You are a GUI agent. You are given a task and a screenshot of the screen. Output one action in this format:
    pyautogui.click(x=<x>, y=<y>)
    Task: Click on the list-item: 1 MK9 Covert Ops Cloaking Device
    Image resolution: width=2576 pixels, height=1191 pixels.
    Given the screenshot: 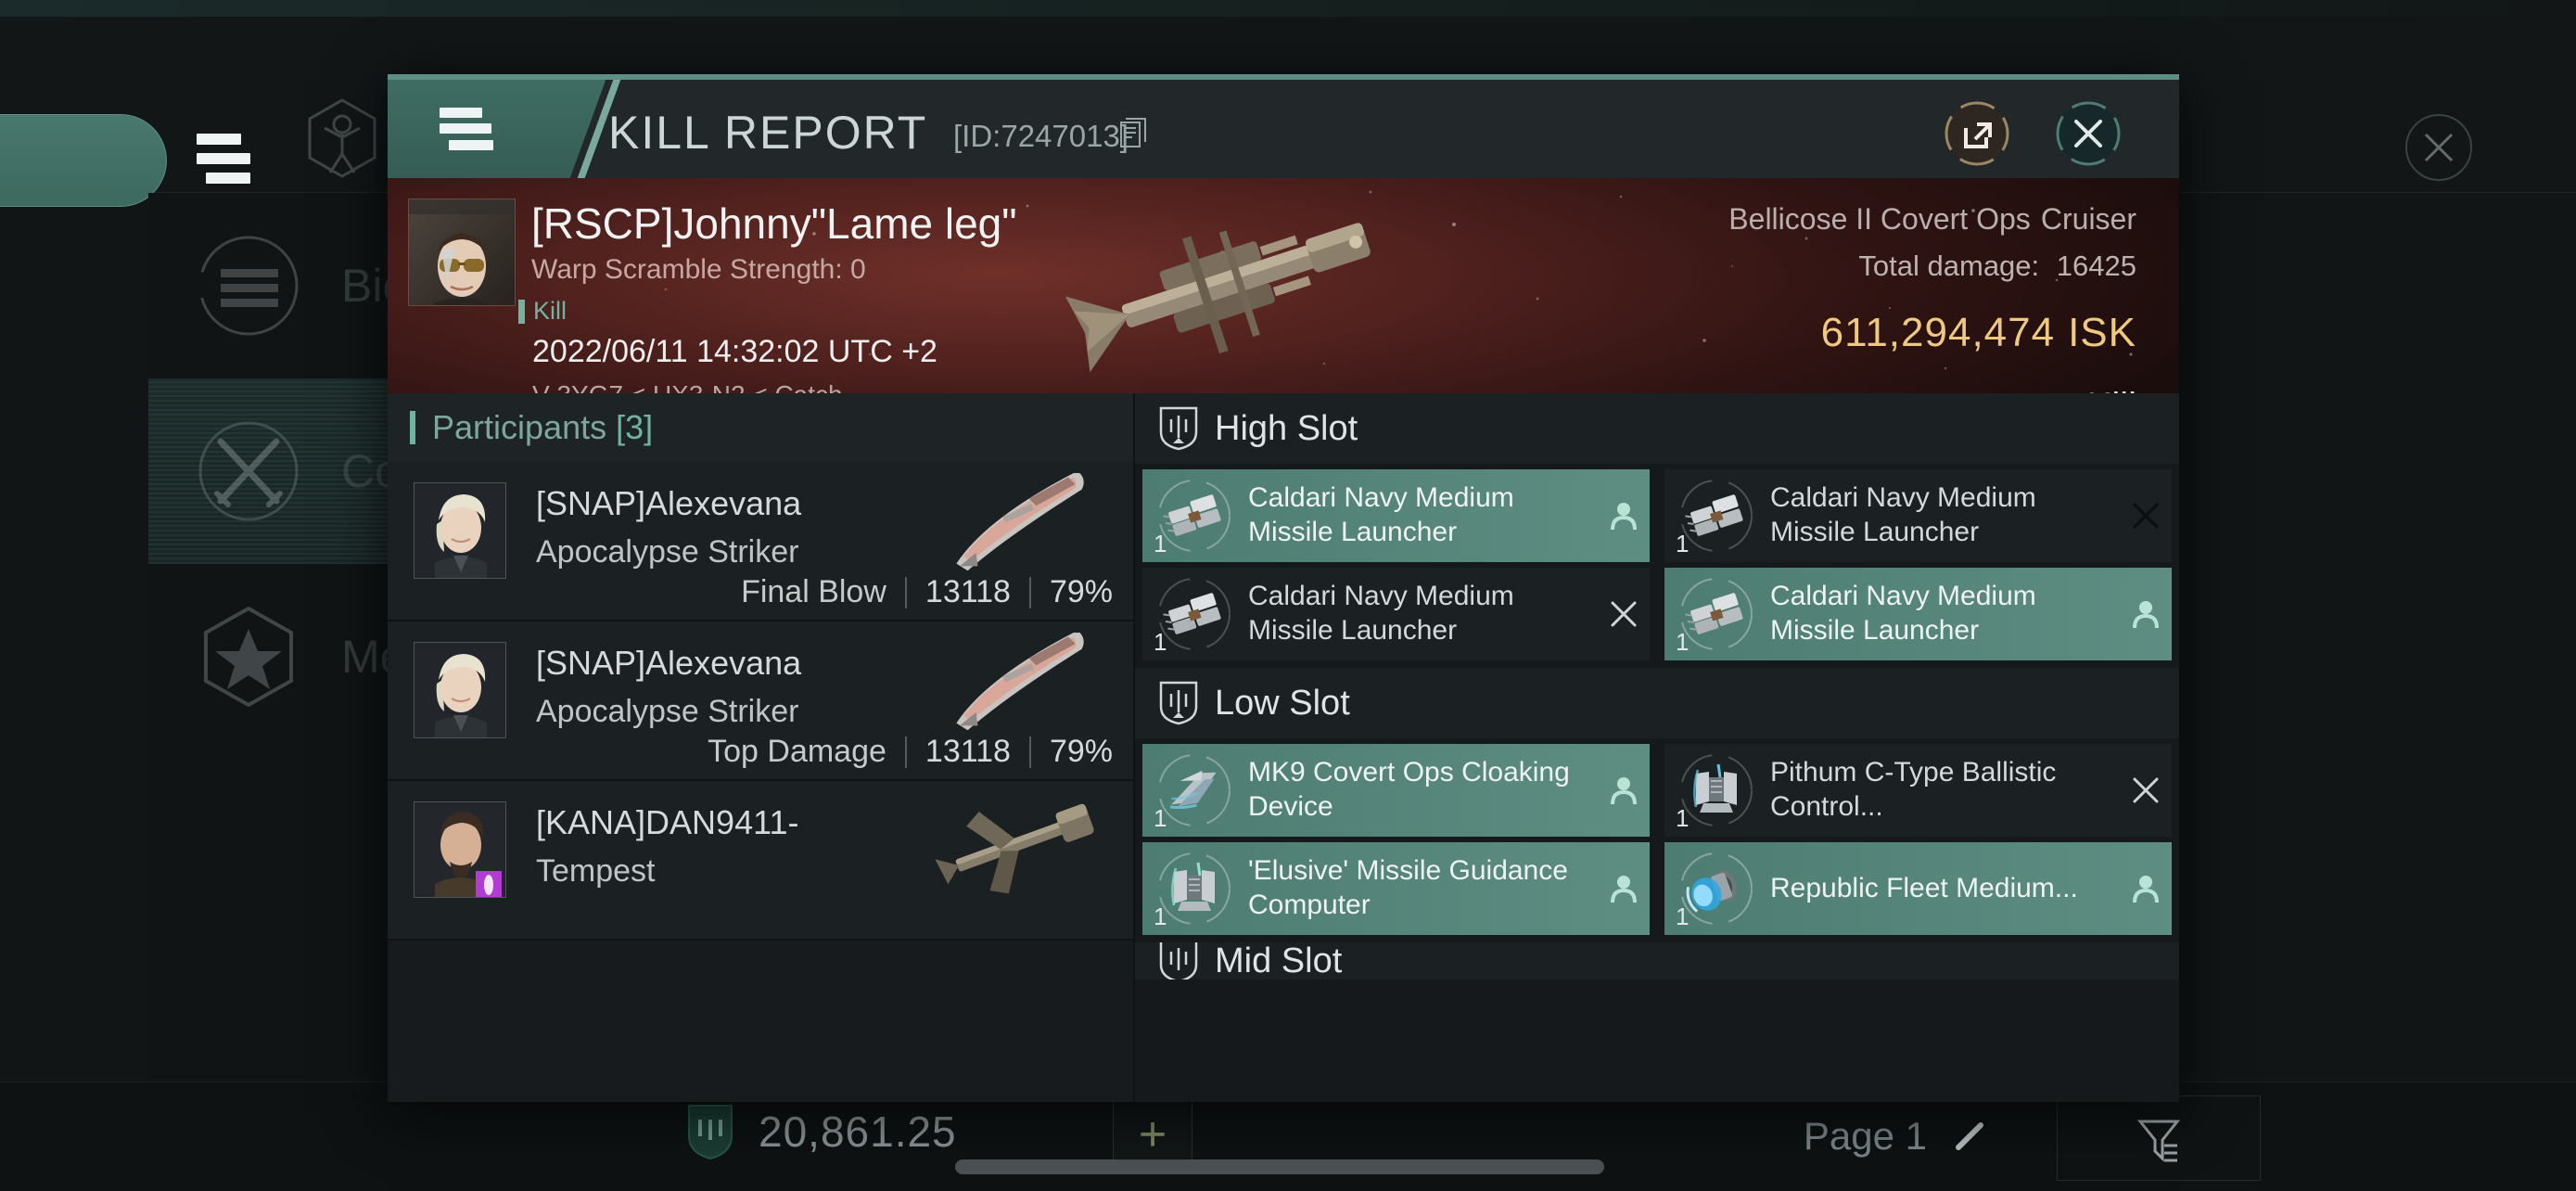 What is the action you would take?
    pyautogui.click(x=1396, y=790)
    